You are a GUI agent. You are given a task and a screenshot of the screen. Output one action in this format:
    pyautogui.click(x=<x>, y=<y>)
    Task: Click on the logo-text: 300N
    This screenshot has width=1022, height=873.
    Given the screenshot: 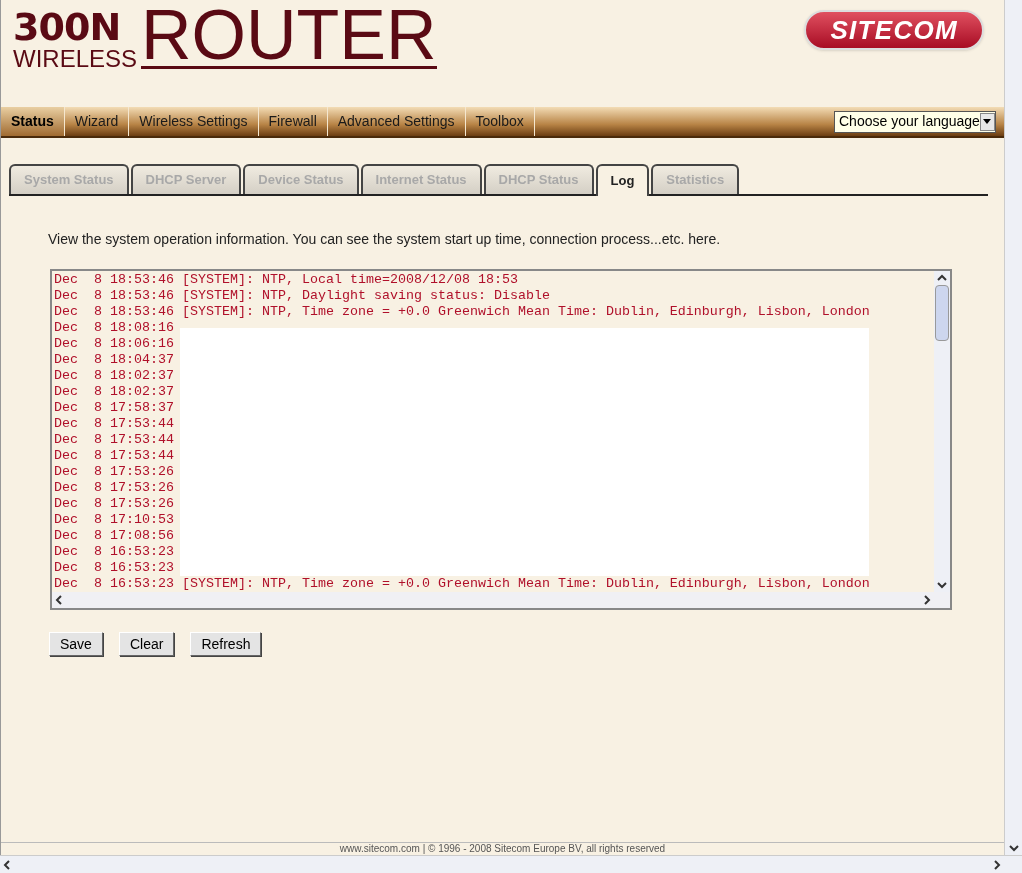 What is the action you would take?
    pyautogui.click(x=67, y=27)
    